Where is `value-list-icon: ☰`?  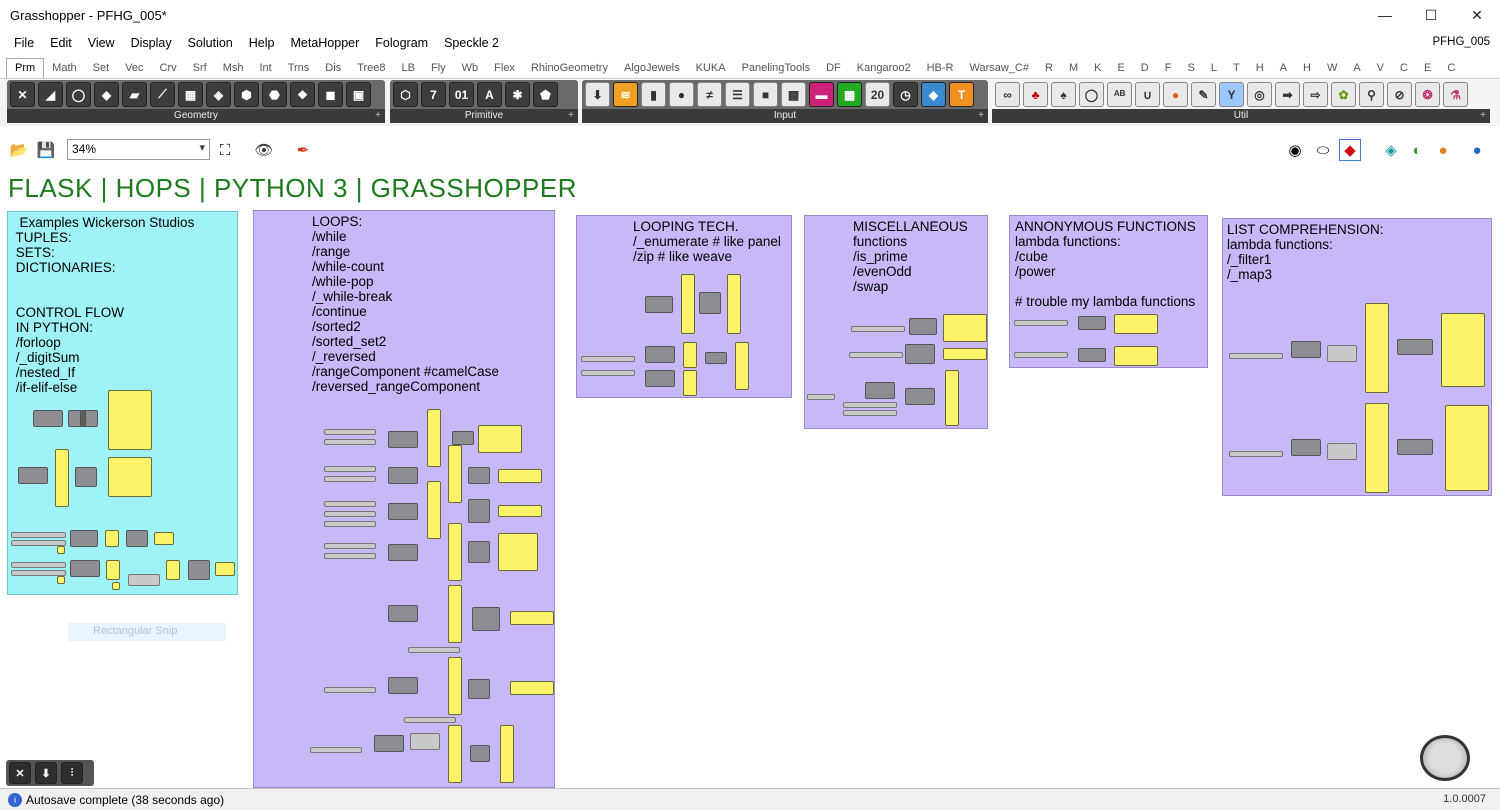
value-list-icon: ☰ is located at coordinates (737, 94).